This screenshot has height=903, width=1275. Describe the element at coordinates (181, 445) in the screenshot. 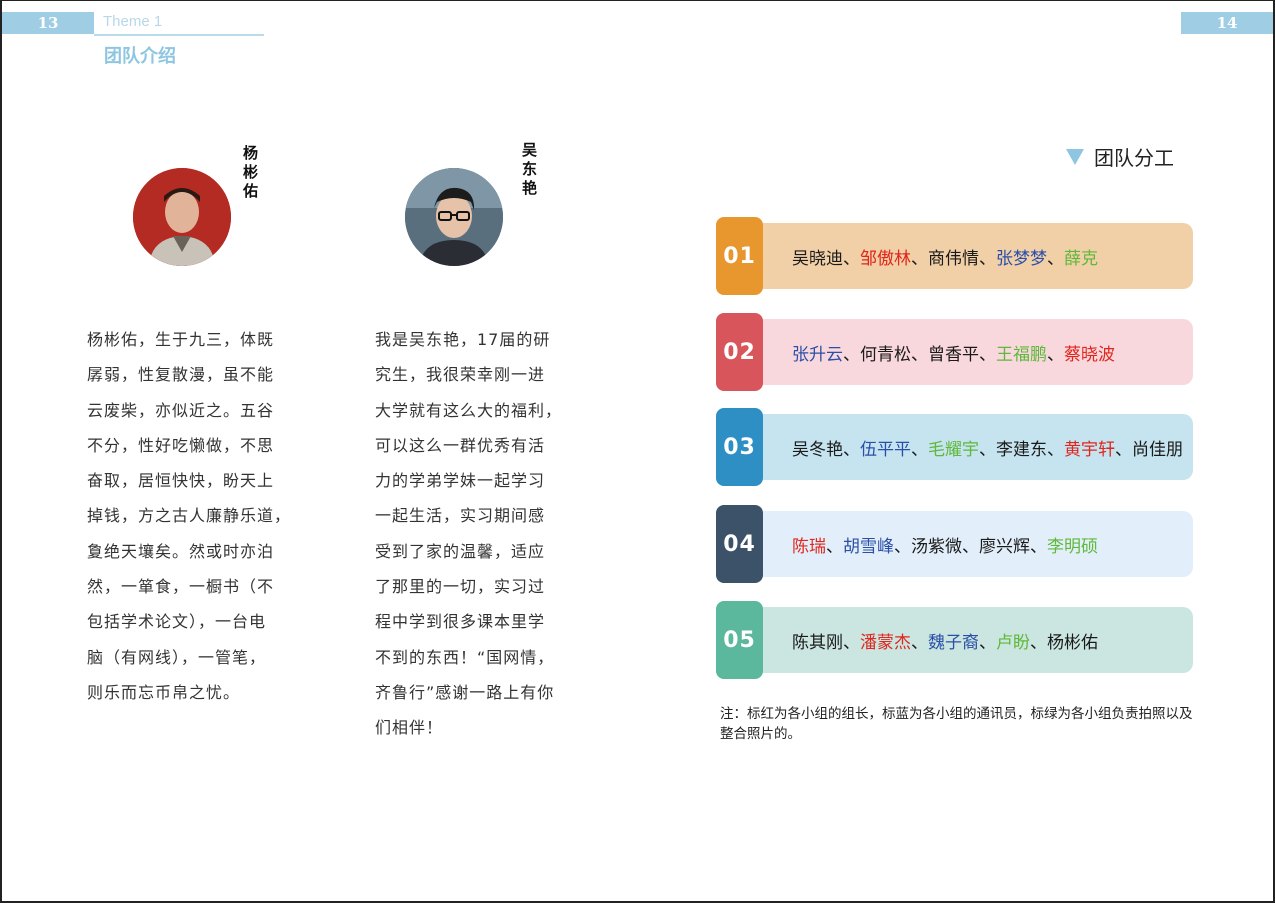

I see `bio-line: 不分，性好吃懒做，不思` at that location.